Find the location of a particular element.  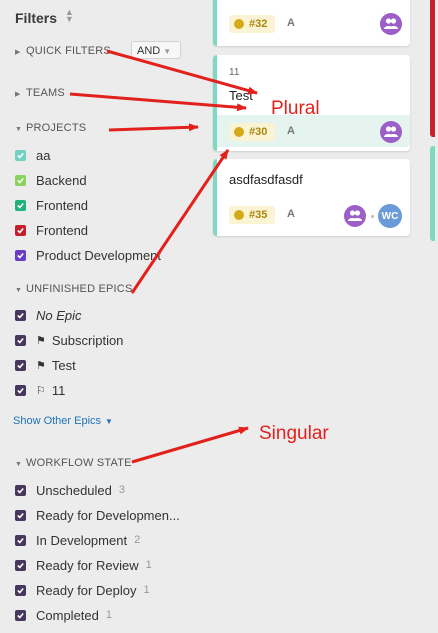

arrow-teams is located at coordinates (158, 102).